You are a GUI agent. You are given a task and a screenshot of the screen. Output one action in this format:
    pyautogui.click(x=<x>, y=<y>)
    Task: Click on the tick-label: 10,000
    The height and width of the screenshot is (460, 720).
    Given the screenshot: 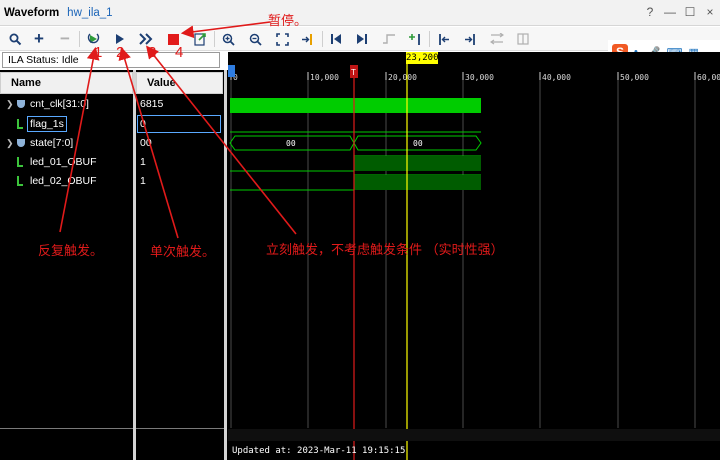 What is the action you would take?
    pyautogui.click(x=324, y=77)
    